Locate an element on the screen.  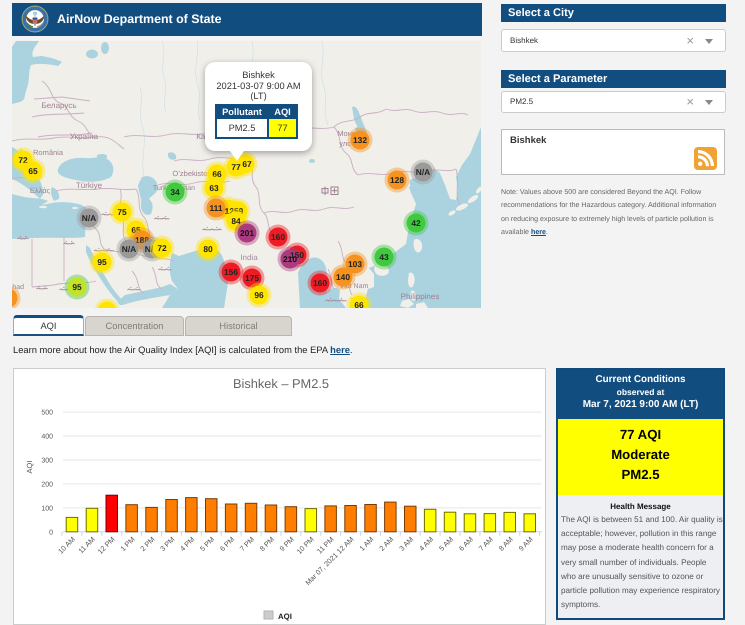
svg-text: 6 AM is located at coordinates (466, 544).